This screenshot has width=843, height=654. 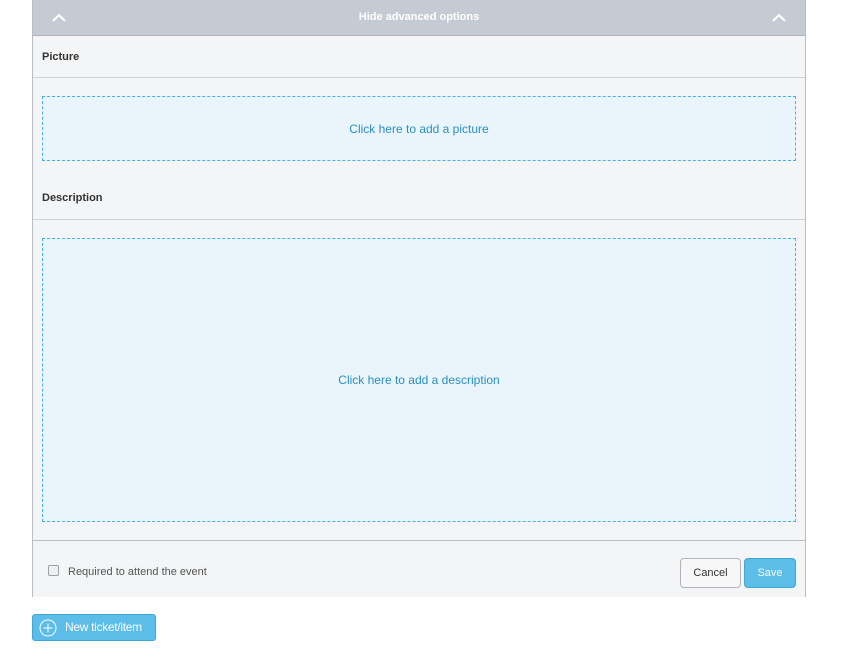 I want to click on picture-dropzone-text: Click here to add a picture, so click(x=419, y=128).